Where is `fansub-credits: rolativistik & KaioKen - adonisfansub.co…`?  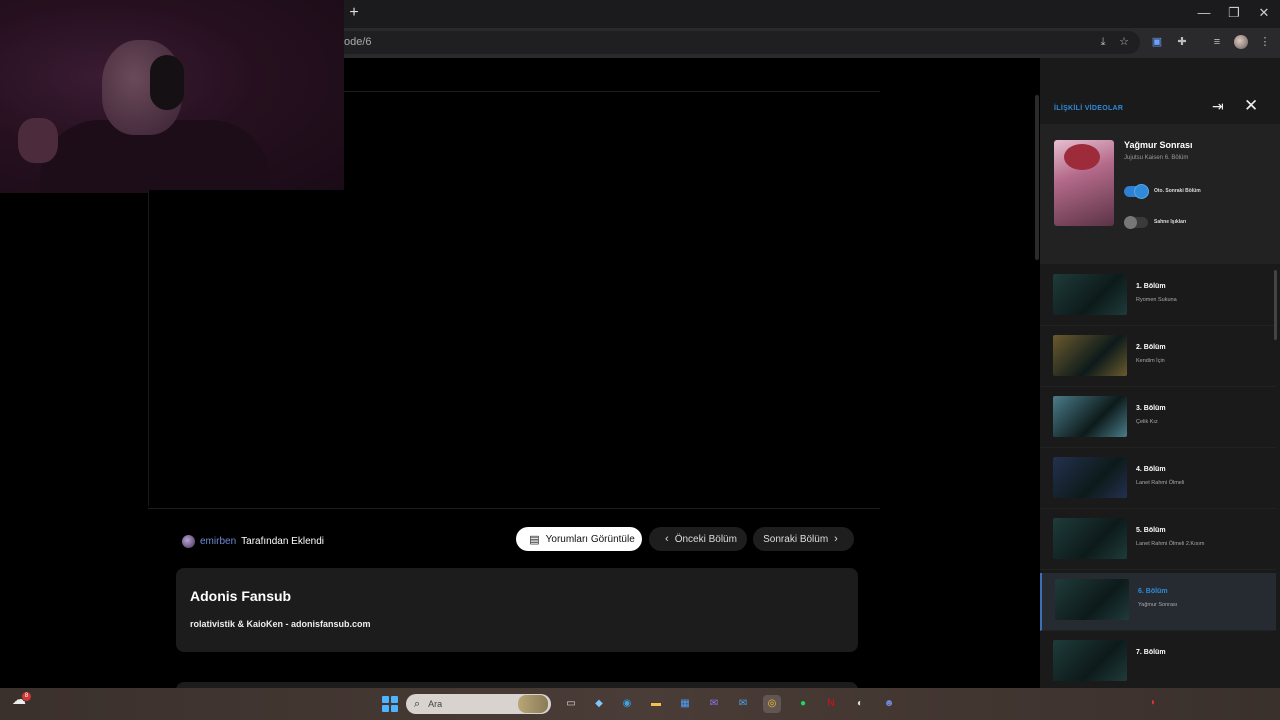 fansub-credits: rolativistik & KaioKen - adonisfansub.co… is located at coordinates (280, 624).